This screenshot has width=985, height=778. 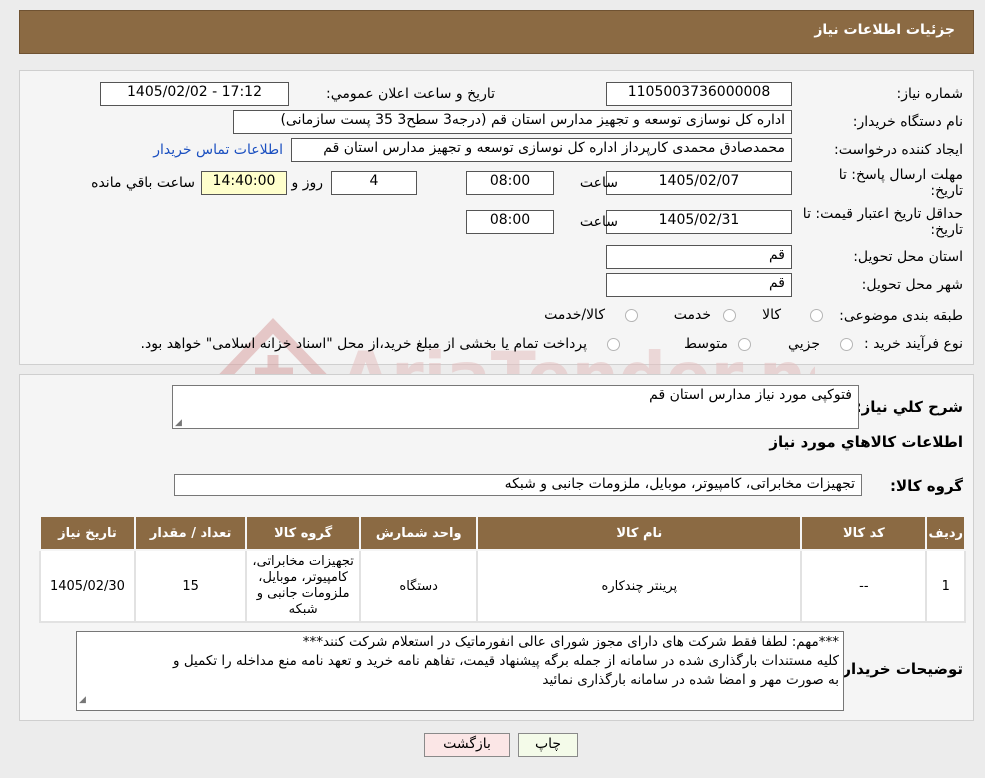 What do you see at coordinates (418, 586) in the screenshot?
I see `cell-unit: دستگاه` at bounding box center [418, 586].